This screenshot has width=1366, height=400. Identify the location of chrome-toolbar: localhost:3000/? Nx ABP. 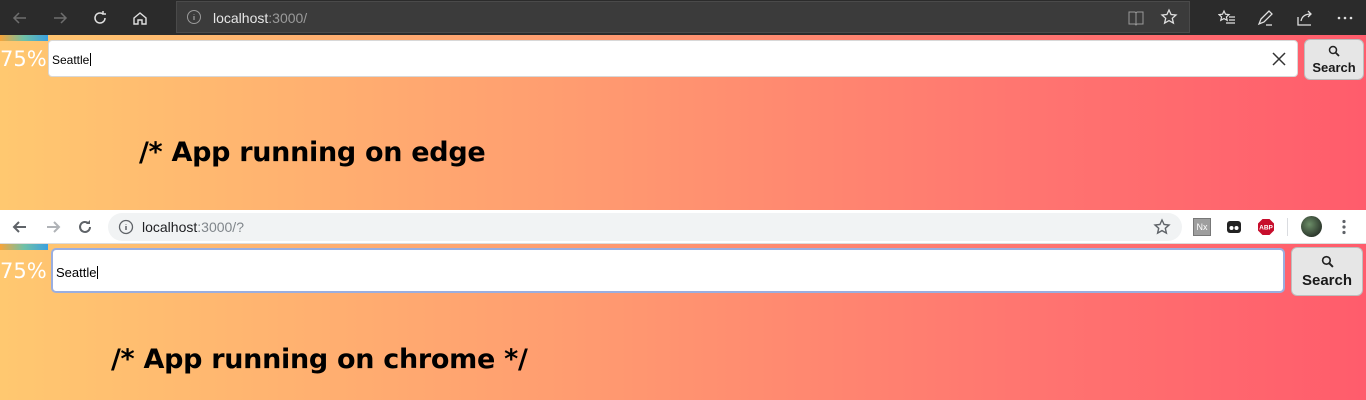
(683, 227).